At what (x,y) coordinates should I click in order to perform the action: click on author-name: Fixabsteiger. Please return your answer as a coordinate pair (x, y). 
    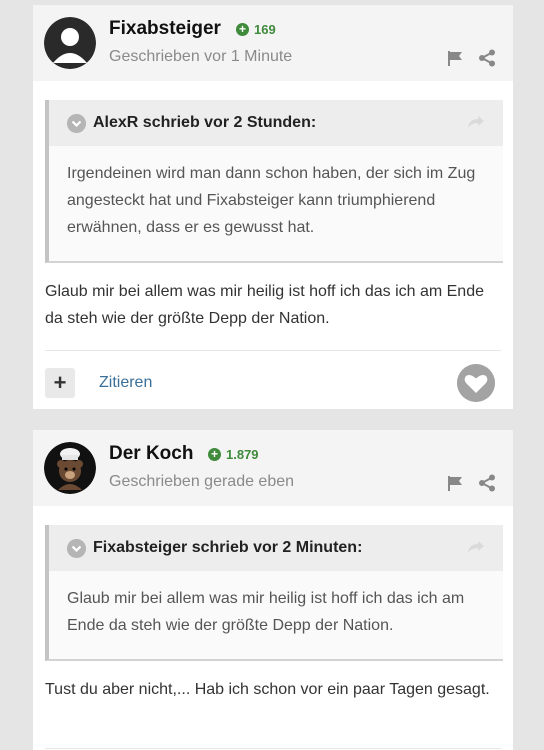
    Looking at the image, I should click on (165, 29).